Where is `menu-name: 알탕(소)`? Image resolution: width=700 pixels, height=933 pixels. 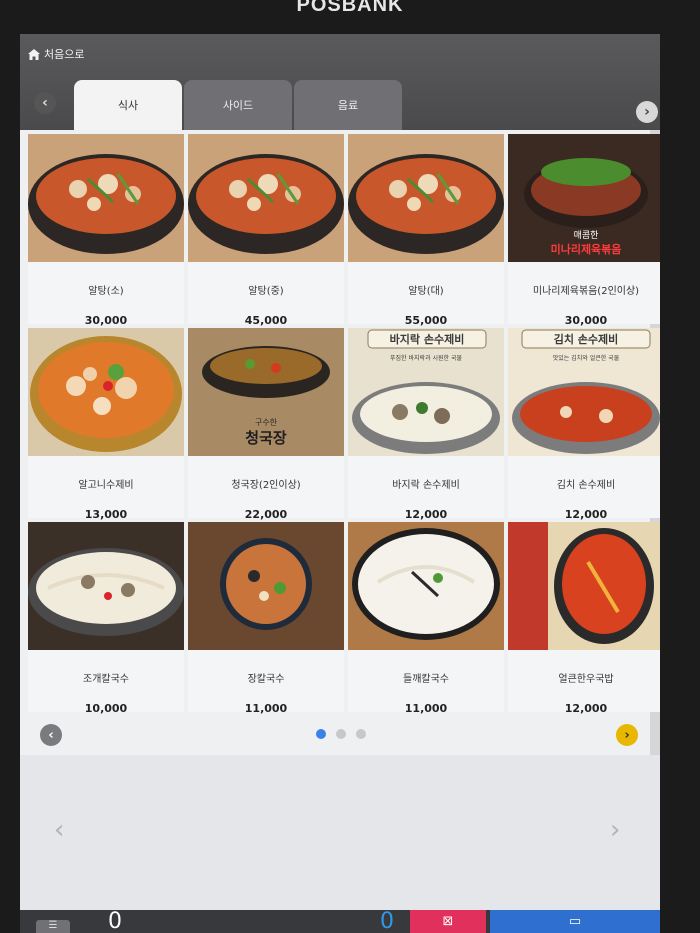 menu-name: 알탕(소) is located at coordinates (106, 291).